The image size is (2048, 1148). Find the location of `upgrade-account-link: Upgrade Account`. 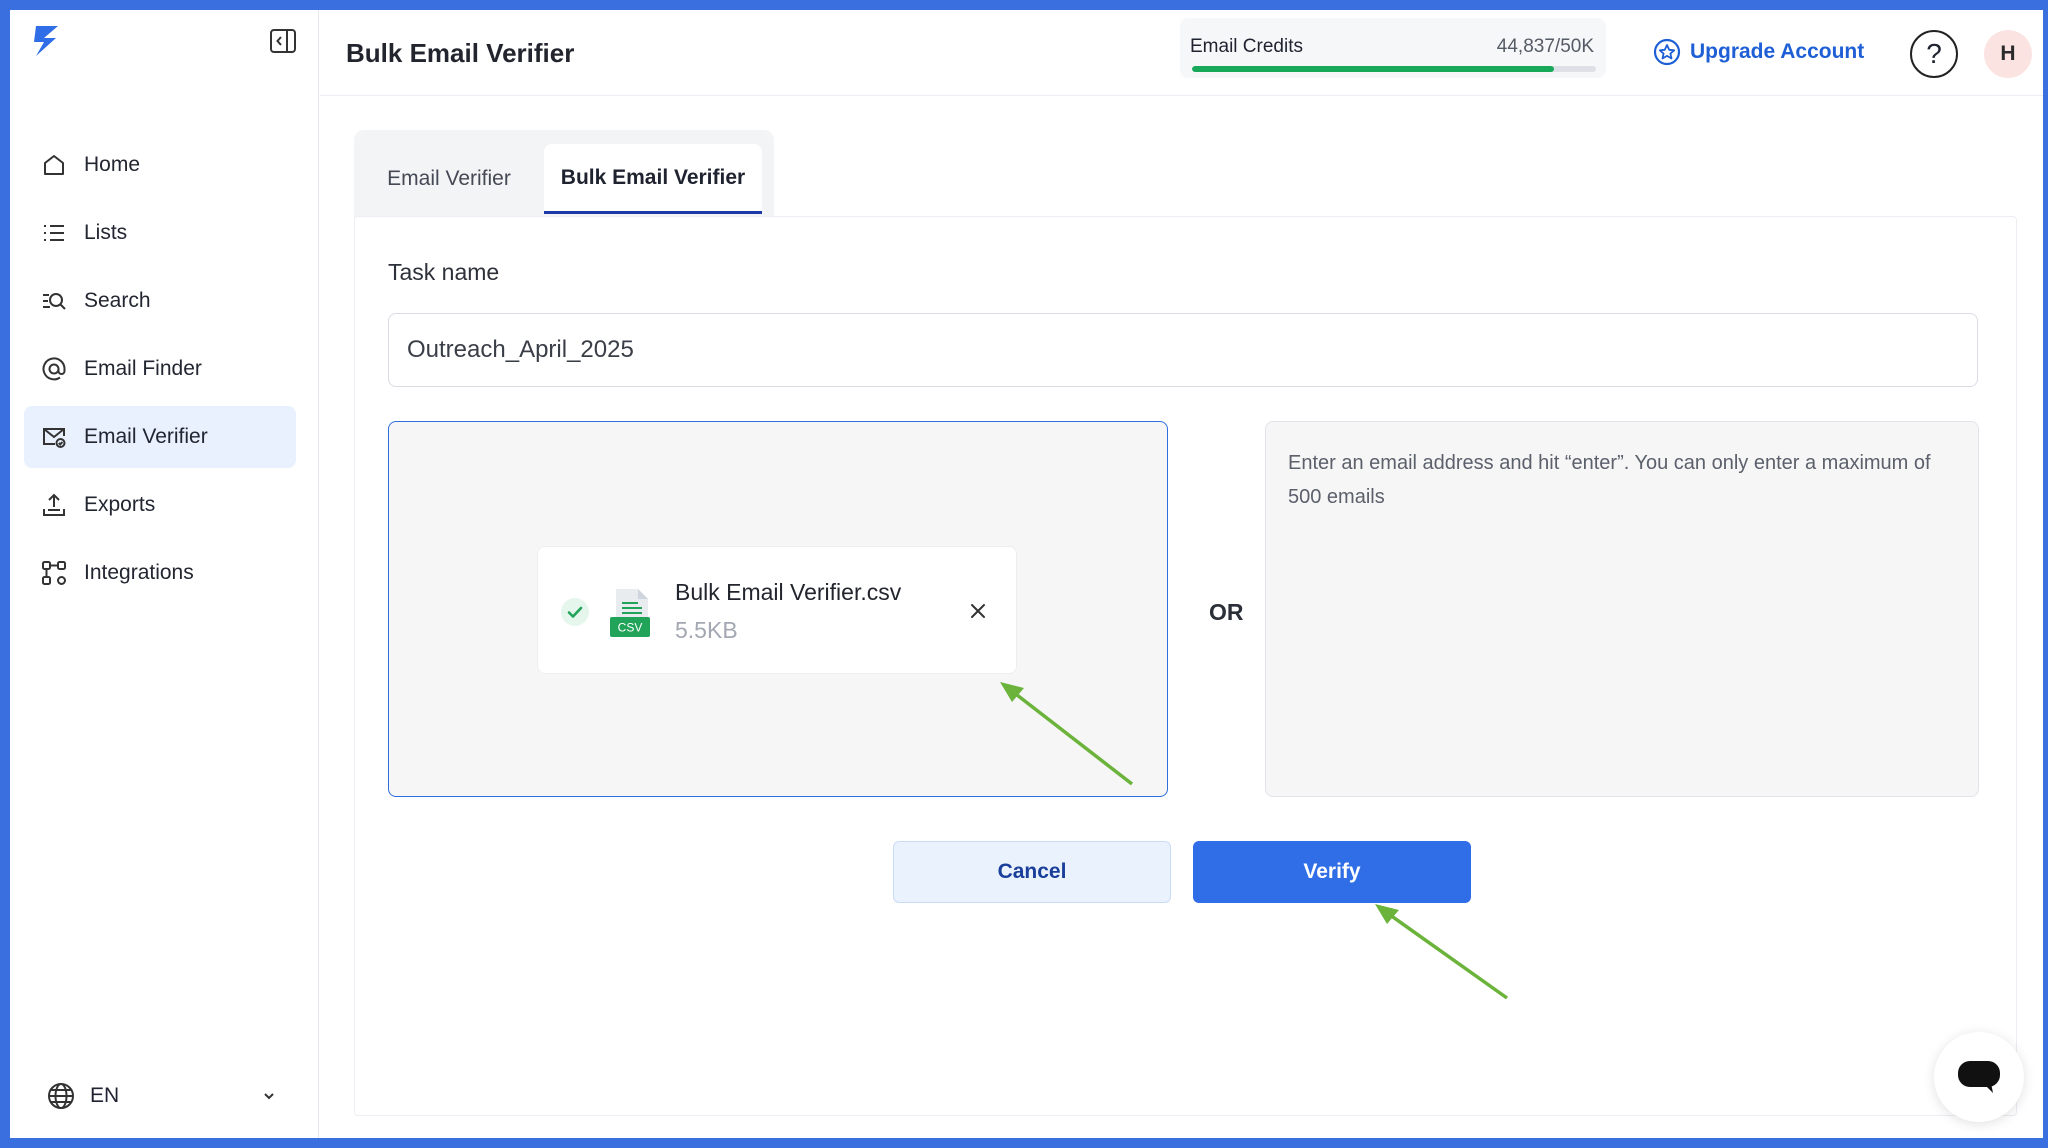

upgrade-account-link: Upgrade Account is located at coordinates (1758, 52).